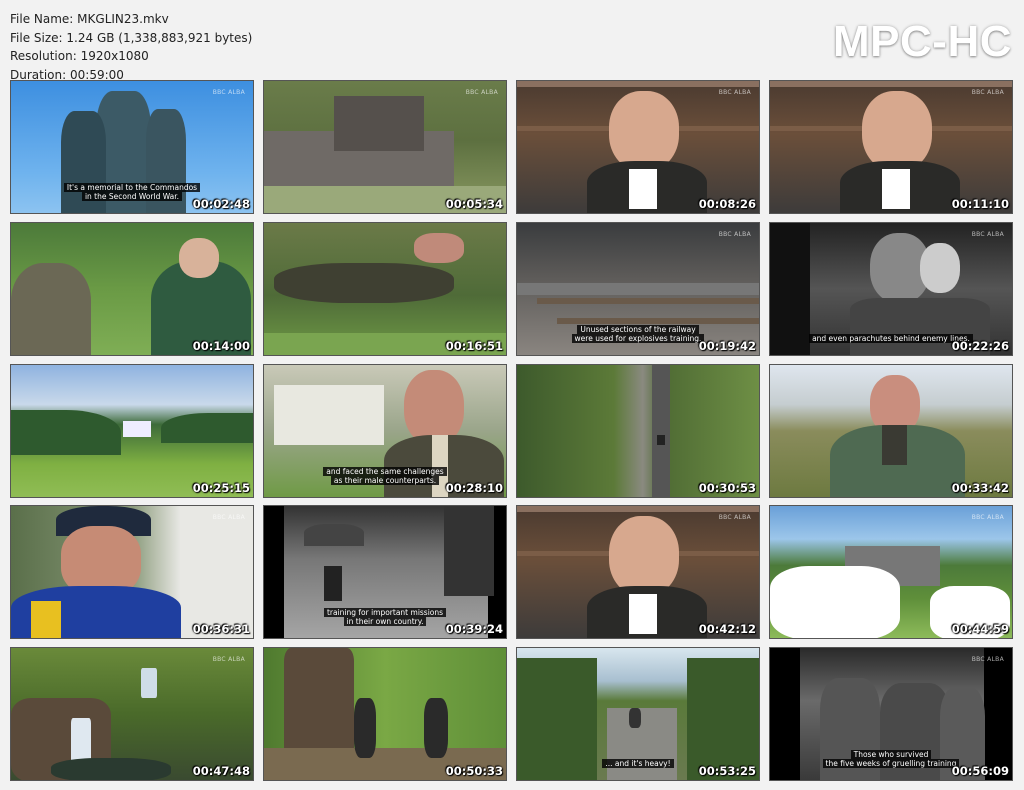 The width and height of the screenshot is (1024, 790). Describe the element at coordinates (474, 629) in the screenshot. I see `timestamp: 00:39:24` at that location.